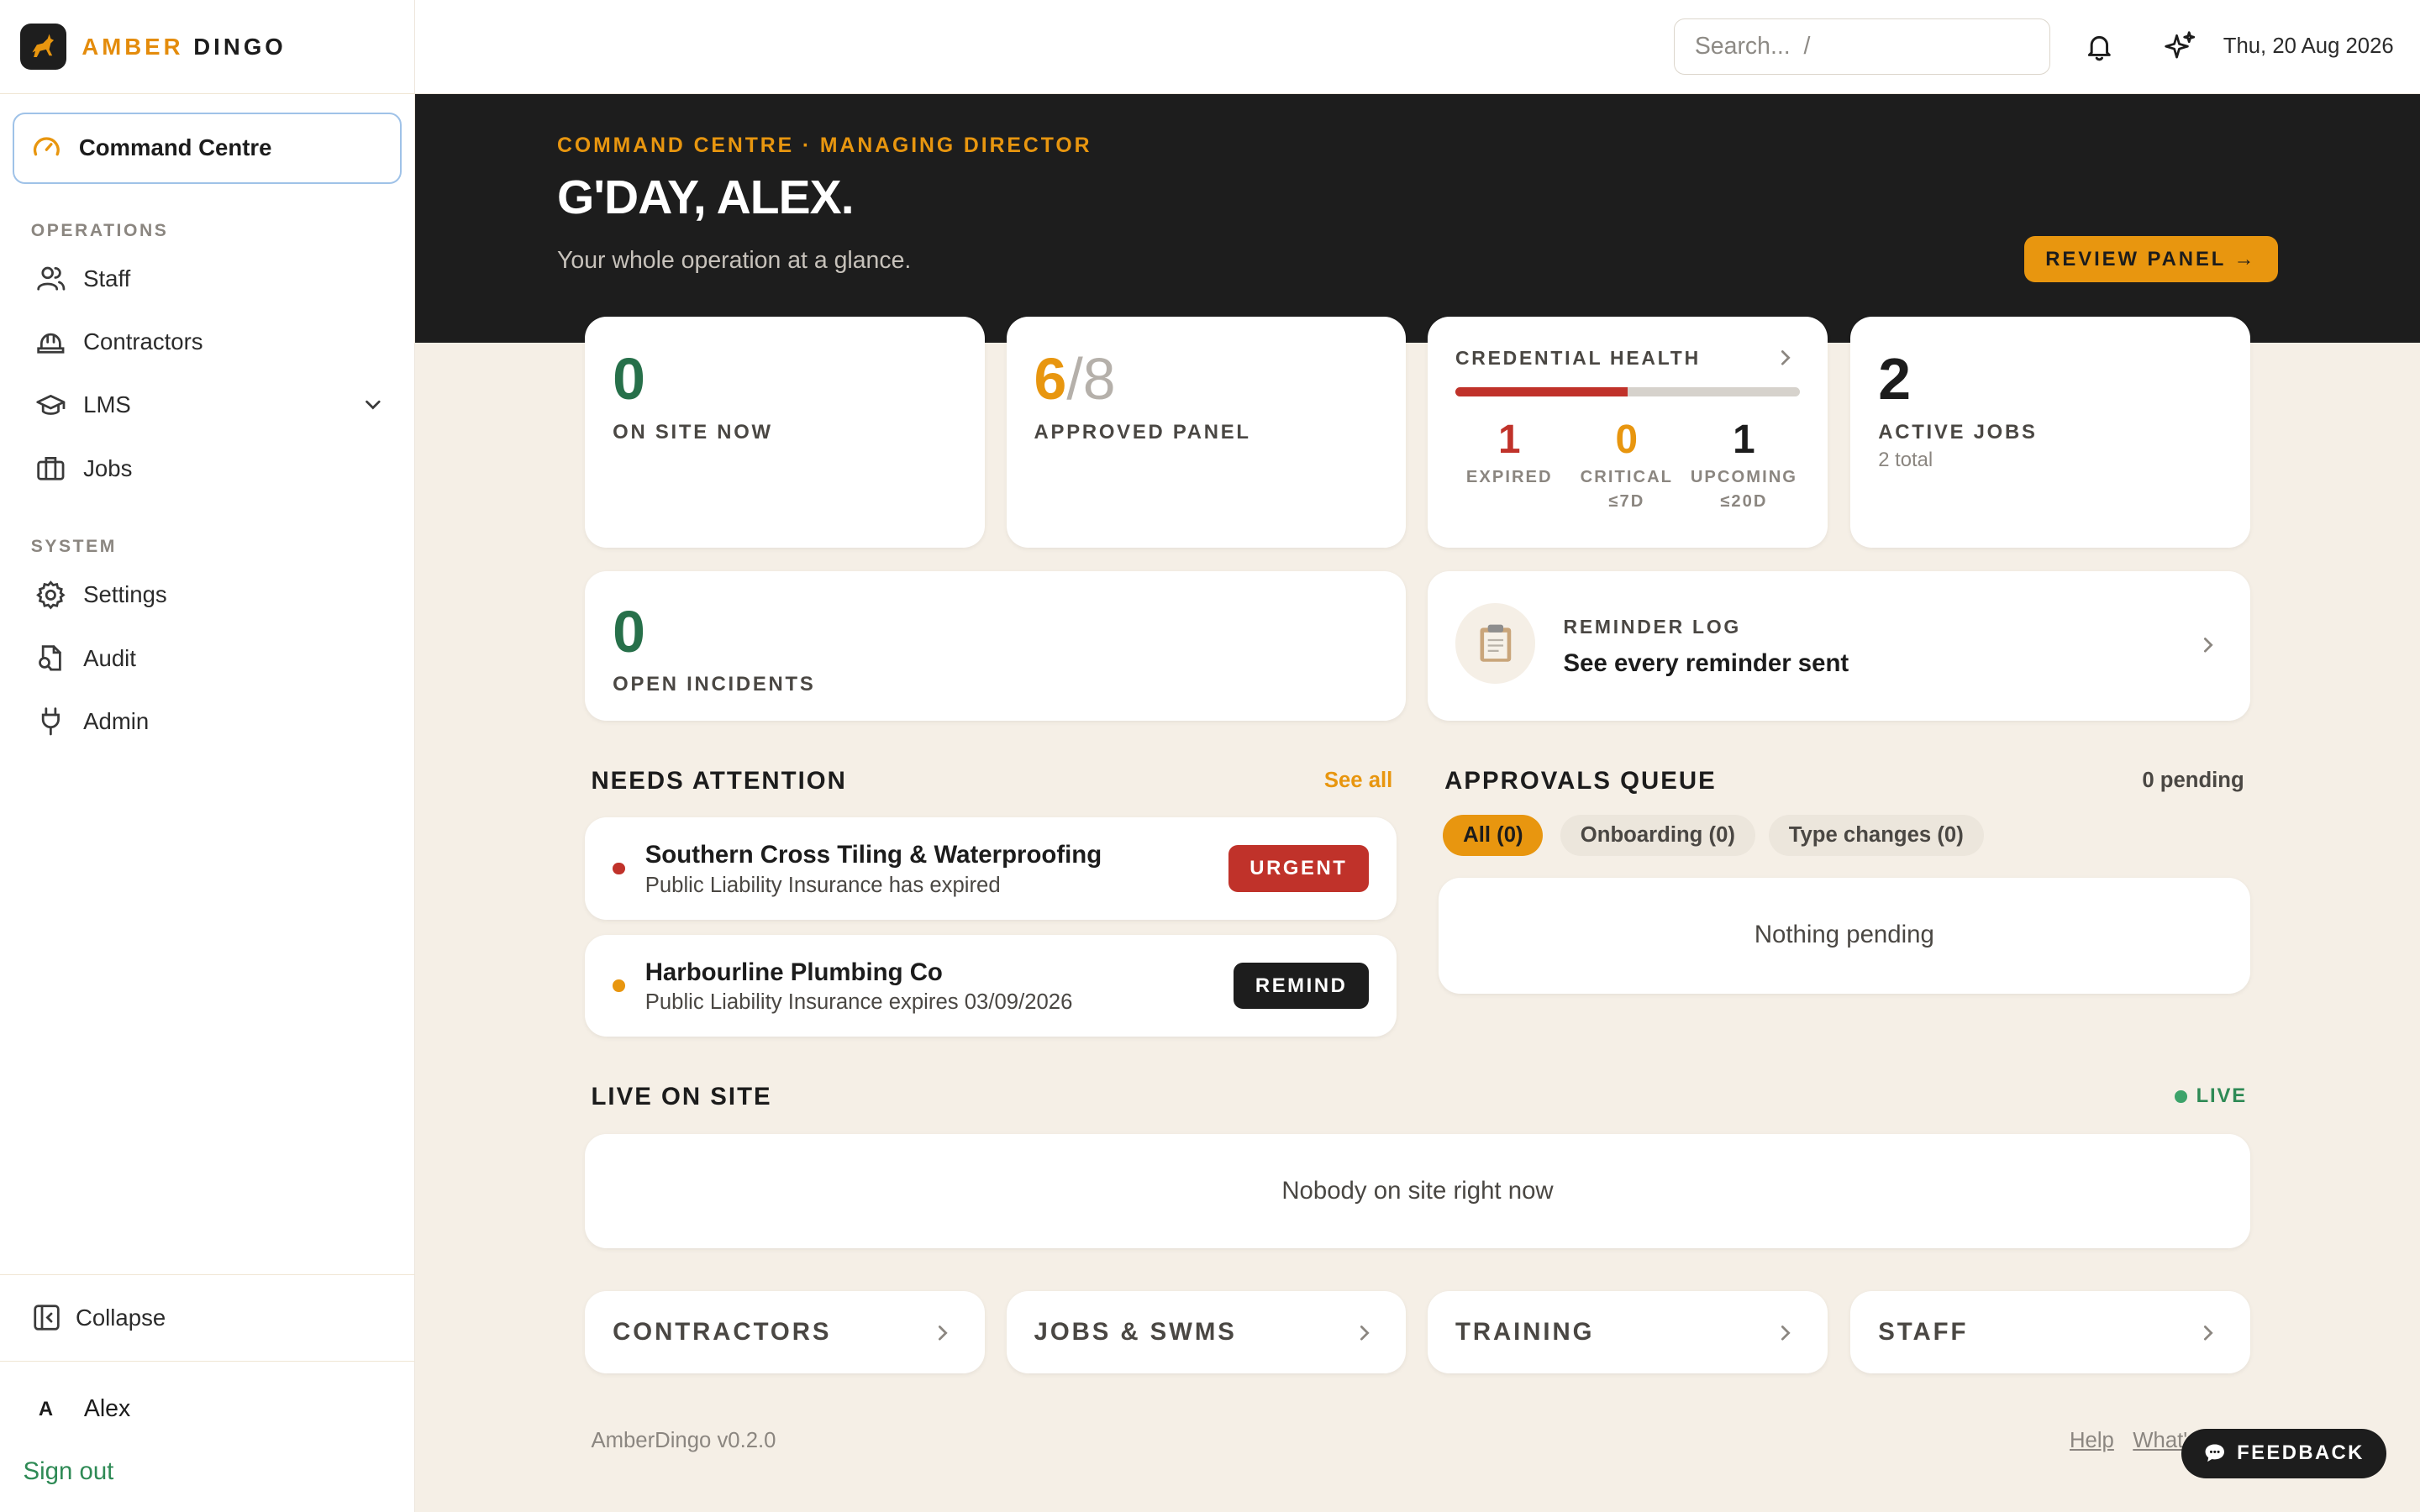 This screenshot has height=1512, width=2420. Describe the element at coordinates (116, 720) in the screenshot. I see `sidebar-item-label: Admin` at that location.